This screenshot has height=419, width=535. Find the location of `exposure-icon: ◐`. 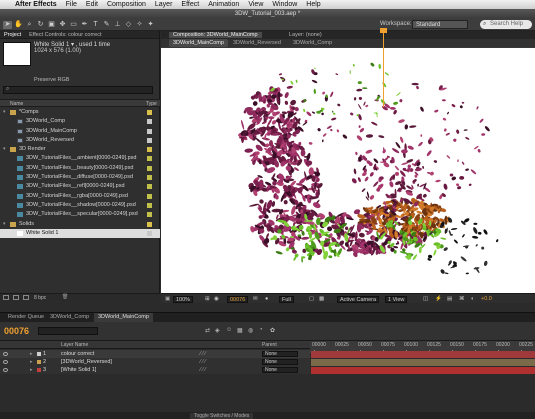

exposure-icon: ◐ is located at coordinates (472, 299).